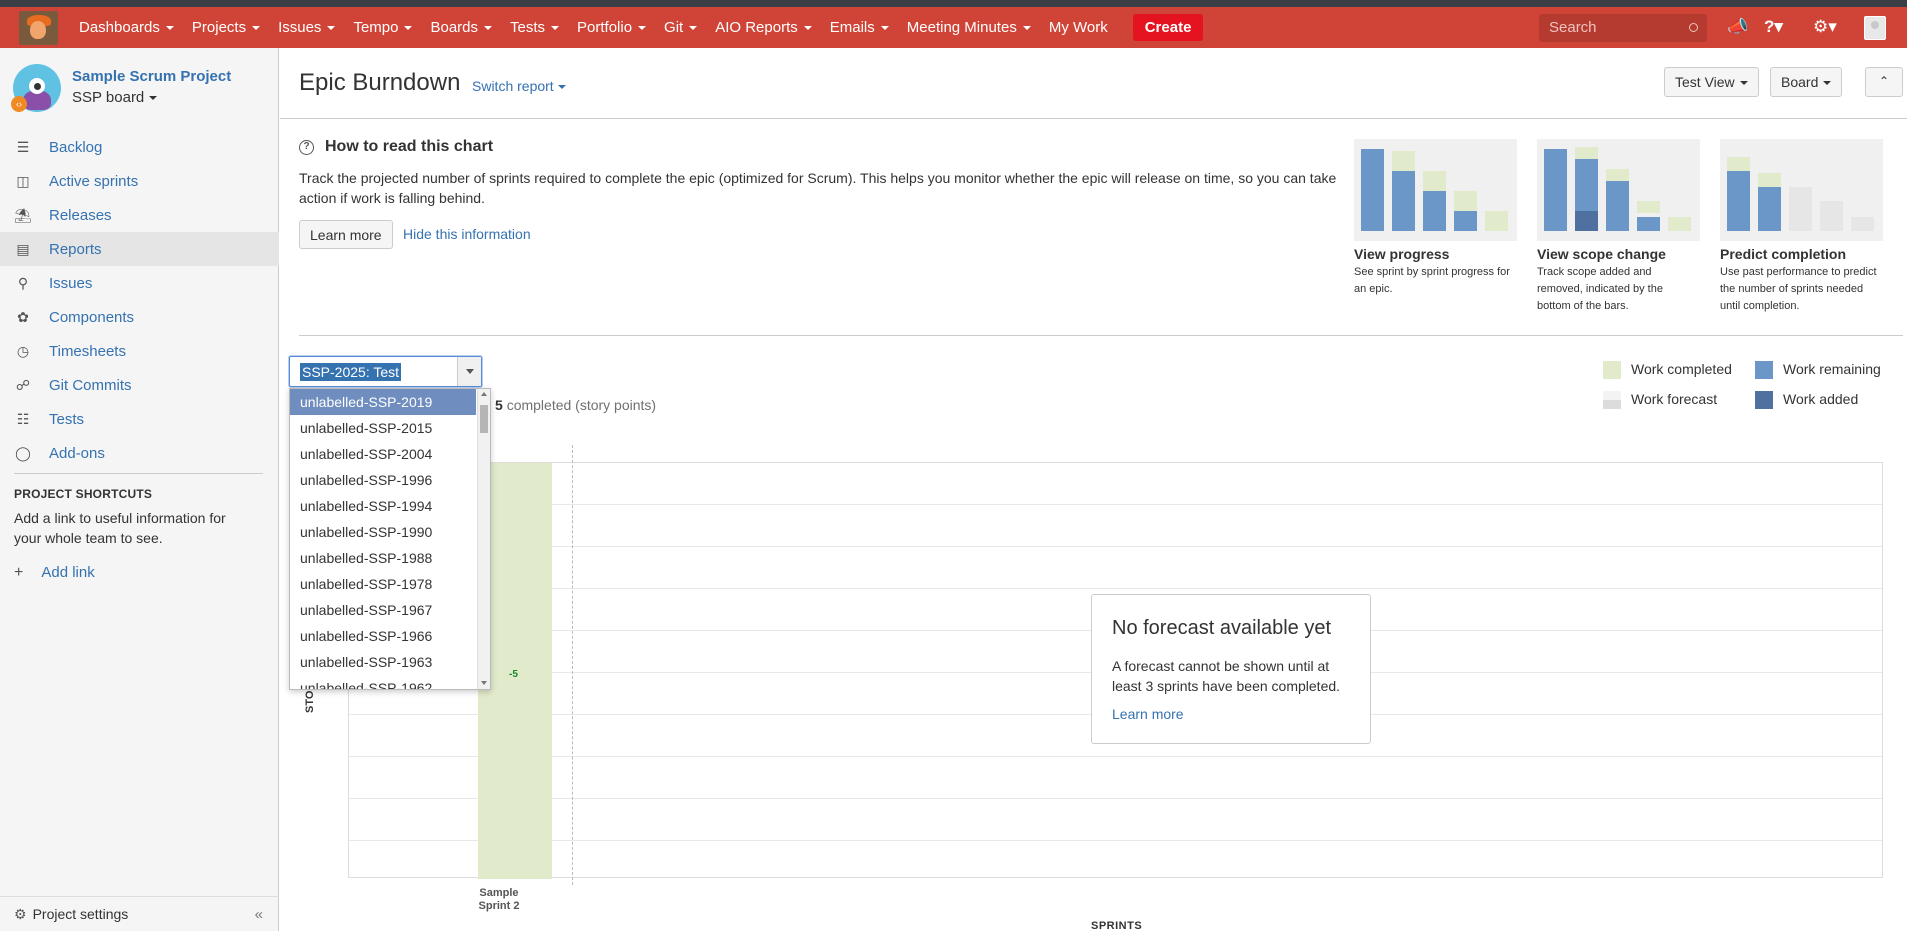 The width and height of the screenshot is (1907, 931). I want to click on nav-emails: Emails, so click(859, 27).